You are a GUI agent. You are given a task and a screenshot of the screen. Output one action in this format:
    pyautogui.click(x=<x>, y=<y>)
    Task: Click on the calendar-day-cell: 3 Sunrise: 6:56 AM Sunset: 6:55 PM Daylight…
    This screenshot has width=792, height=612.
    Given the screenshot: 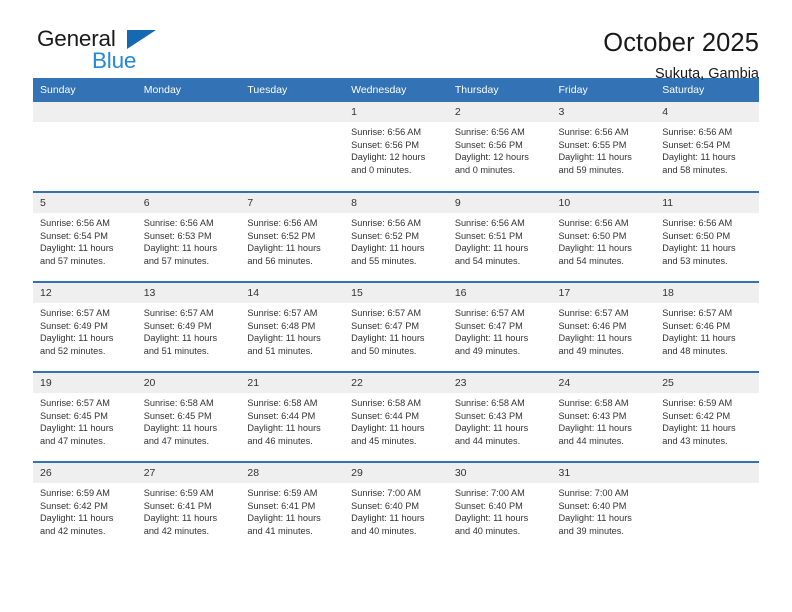 What is the action you would take?
    pyautogui.click(x=603, y=147)
    